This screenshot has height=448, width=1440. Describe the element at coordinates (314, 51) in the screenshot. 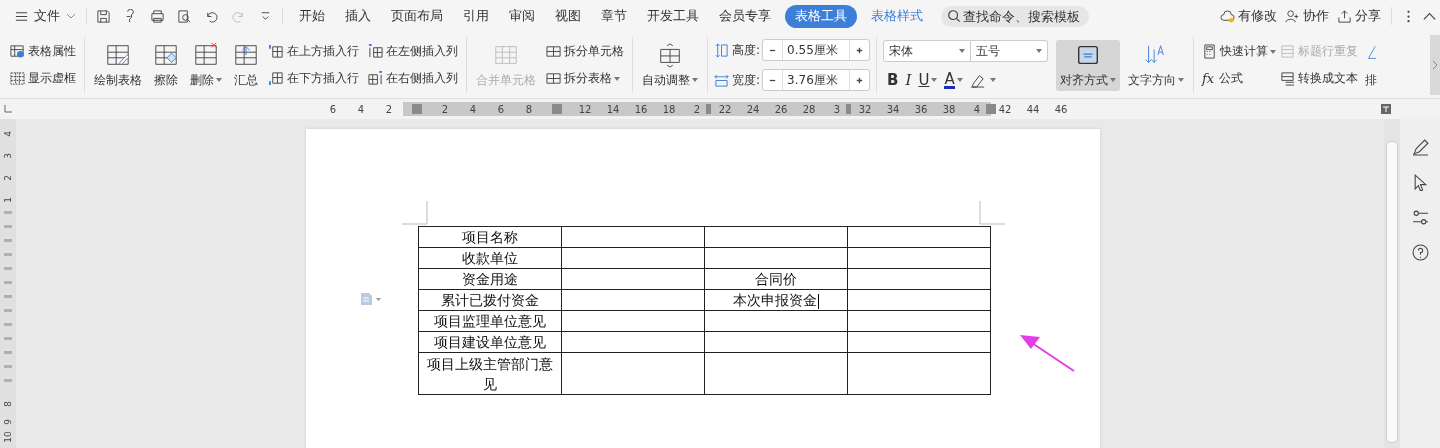

I see `insert-row-above-button: 在上方插入行` at that location.